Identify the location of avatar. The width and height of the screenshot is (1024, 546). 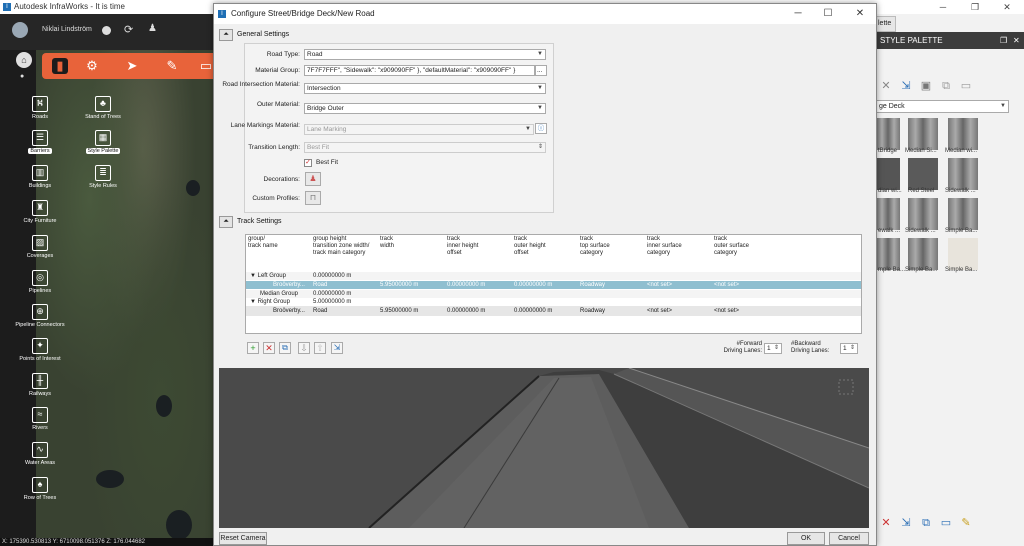
(20, 30).